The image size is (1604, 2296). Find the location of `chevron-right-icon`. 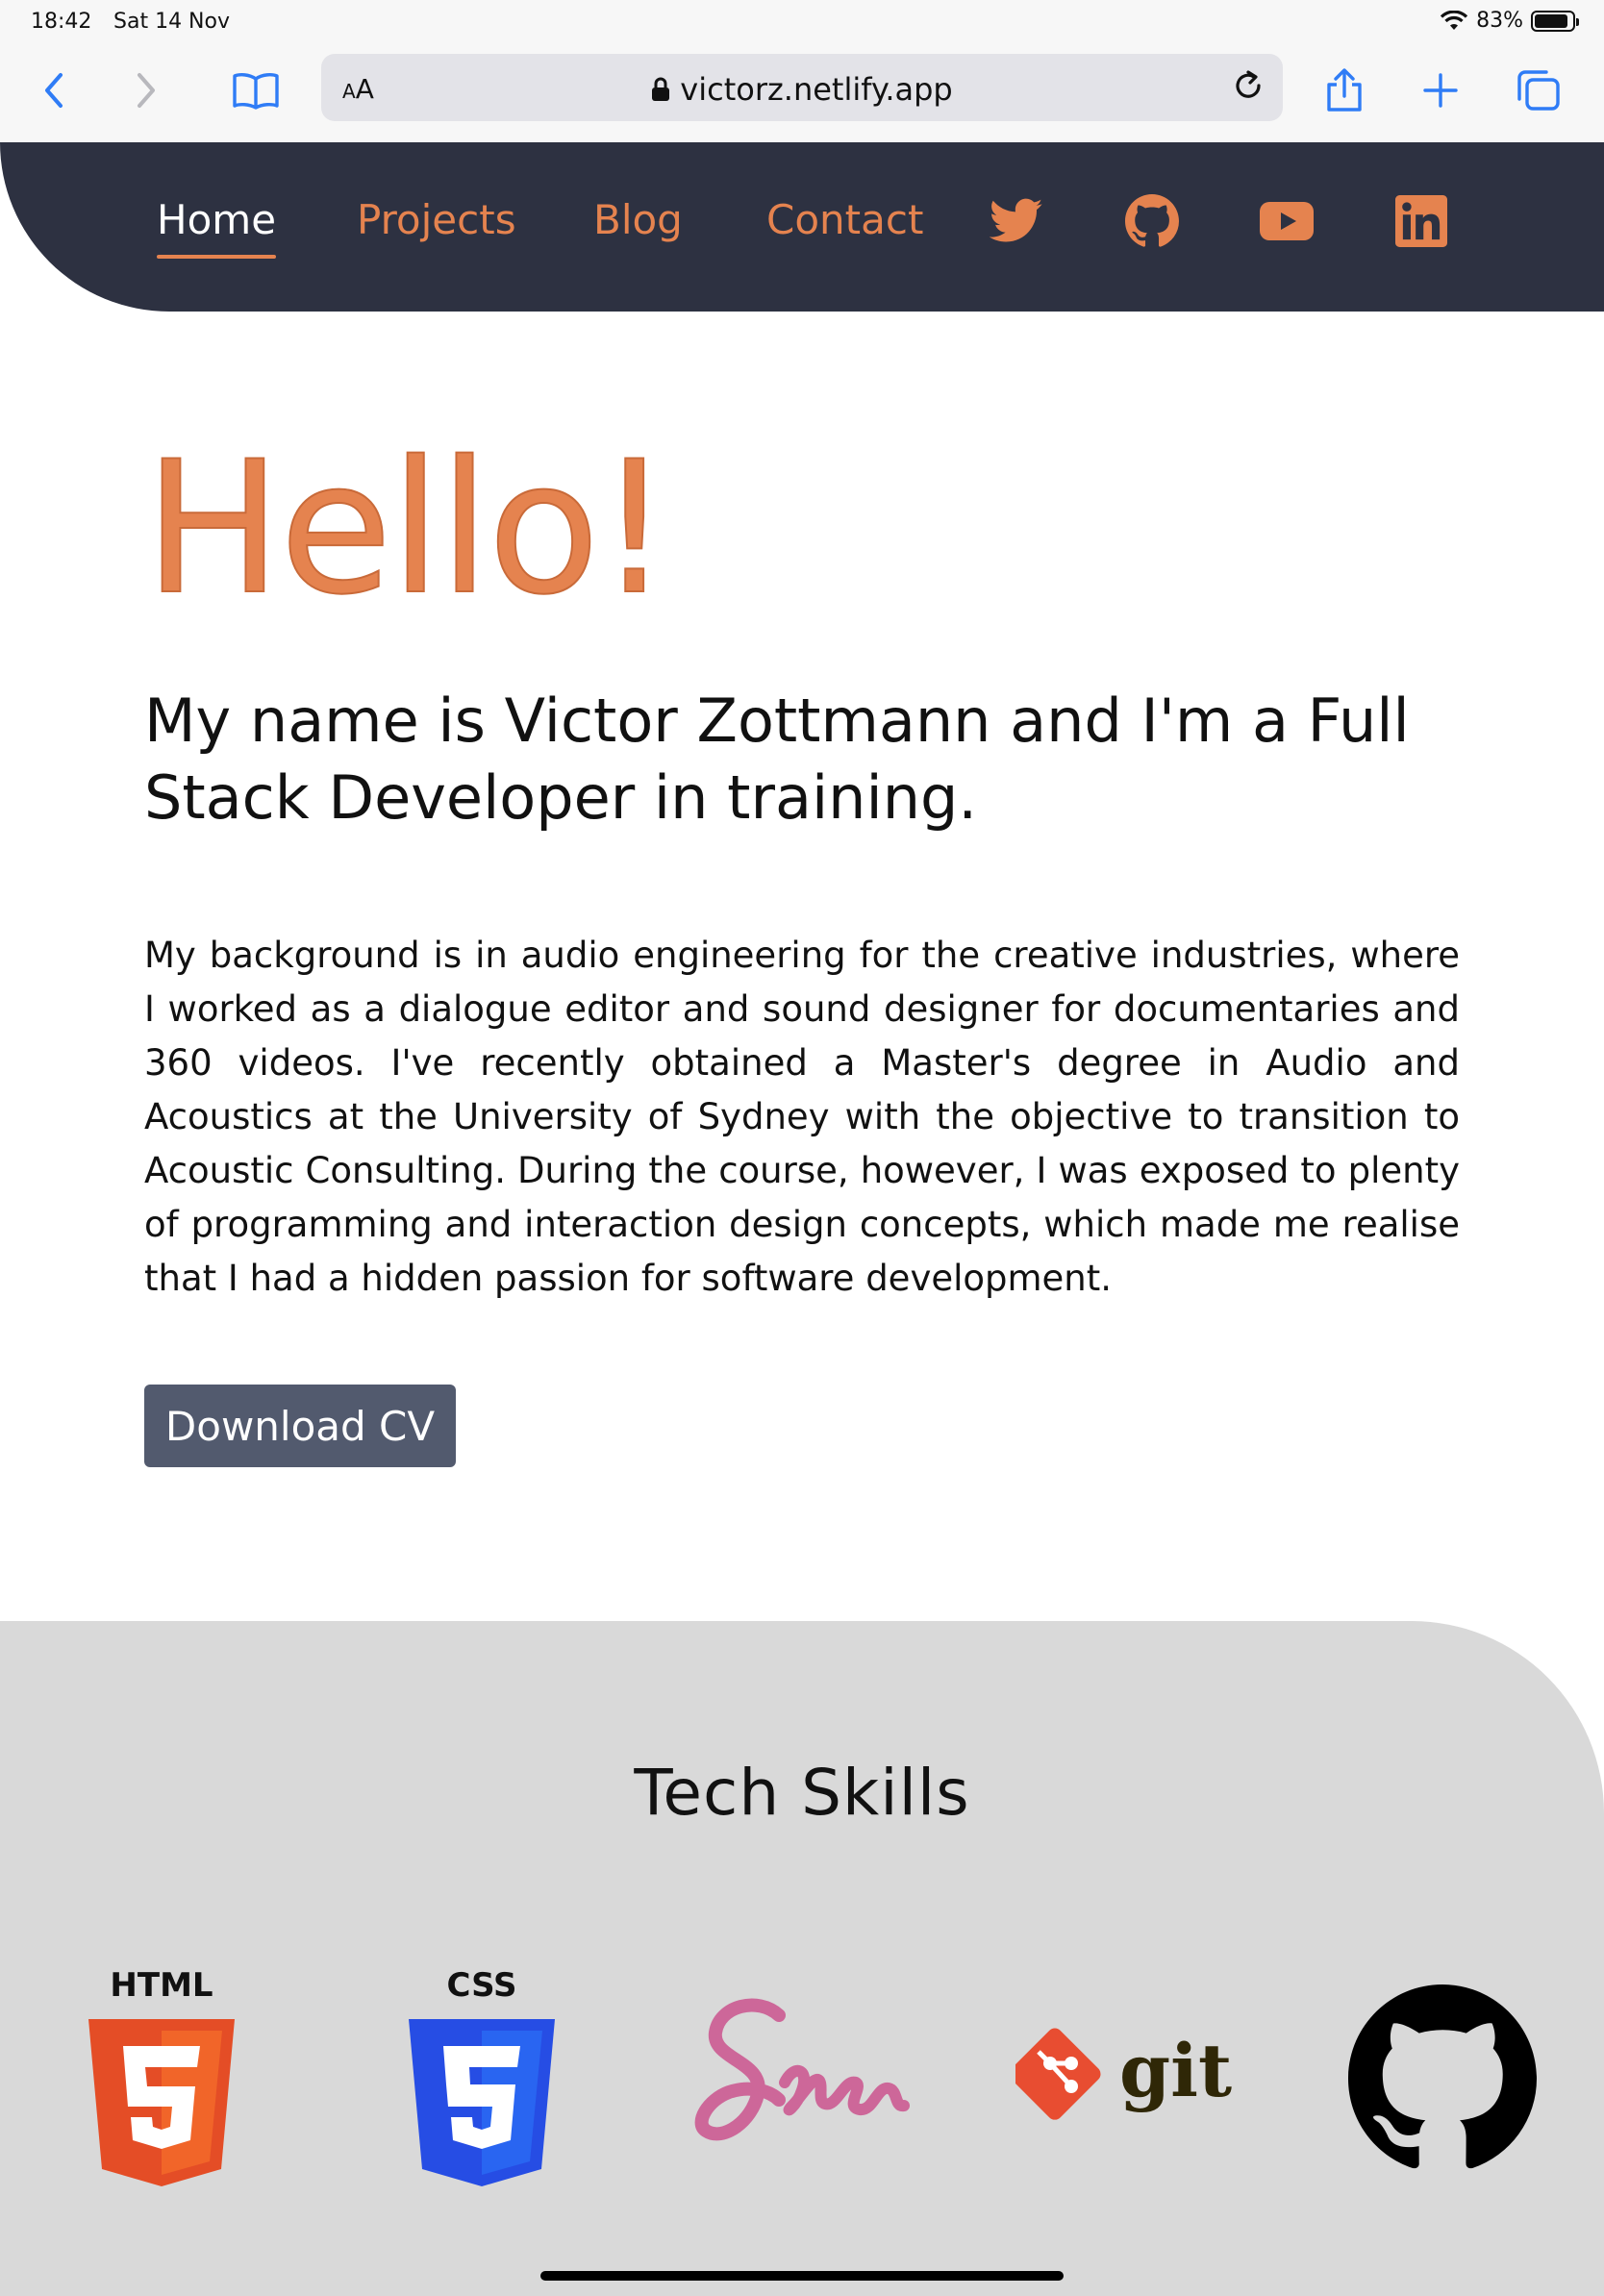

chevron-right-icon is located at coordinates (146, 90).